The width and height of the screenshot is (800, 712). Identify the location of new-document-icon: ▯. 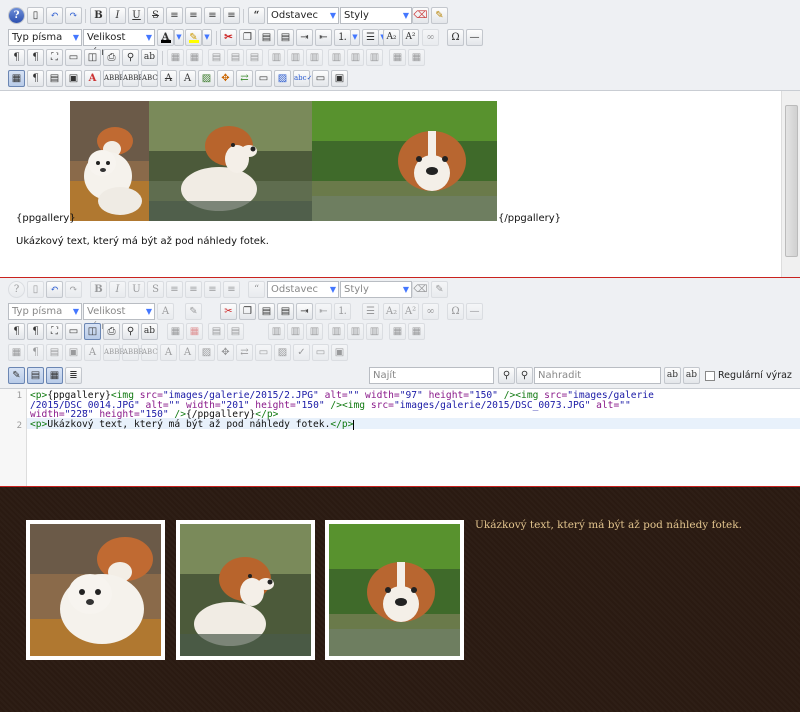
(35, 15).